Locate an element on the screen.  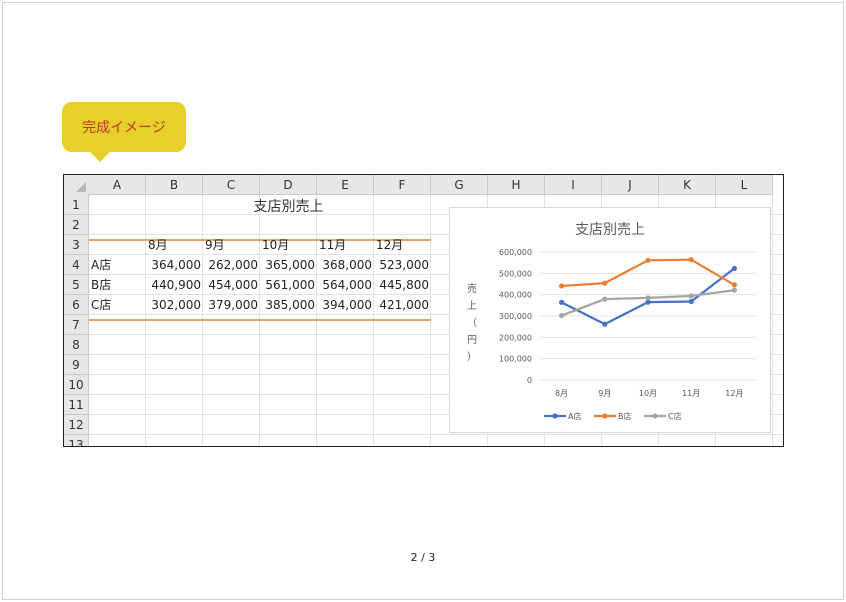
y-tick-label: 200,000 is located at coordinates (515, 337).